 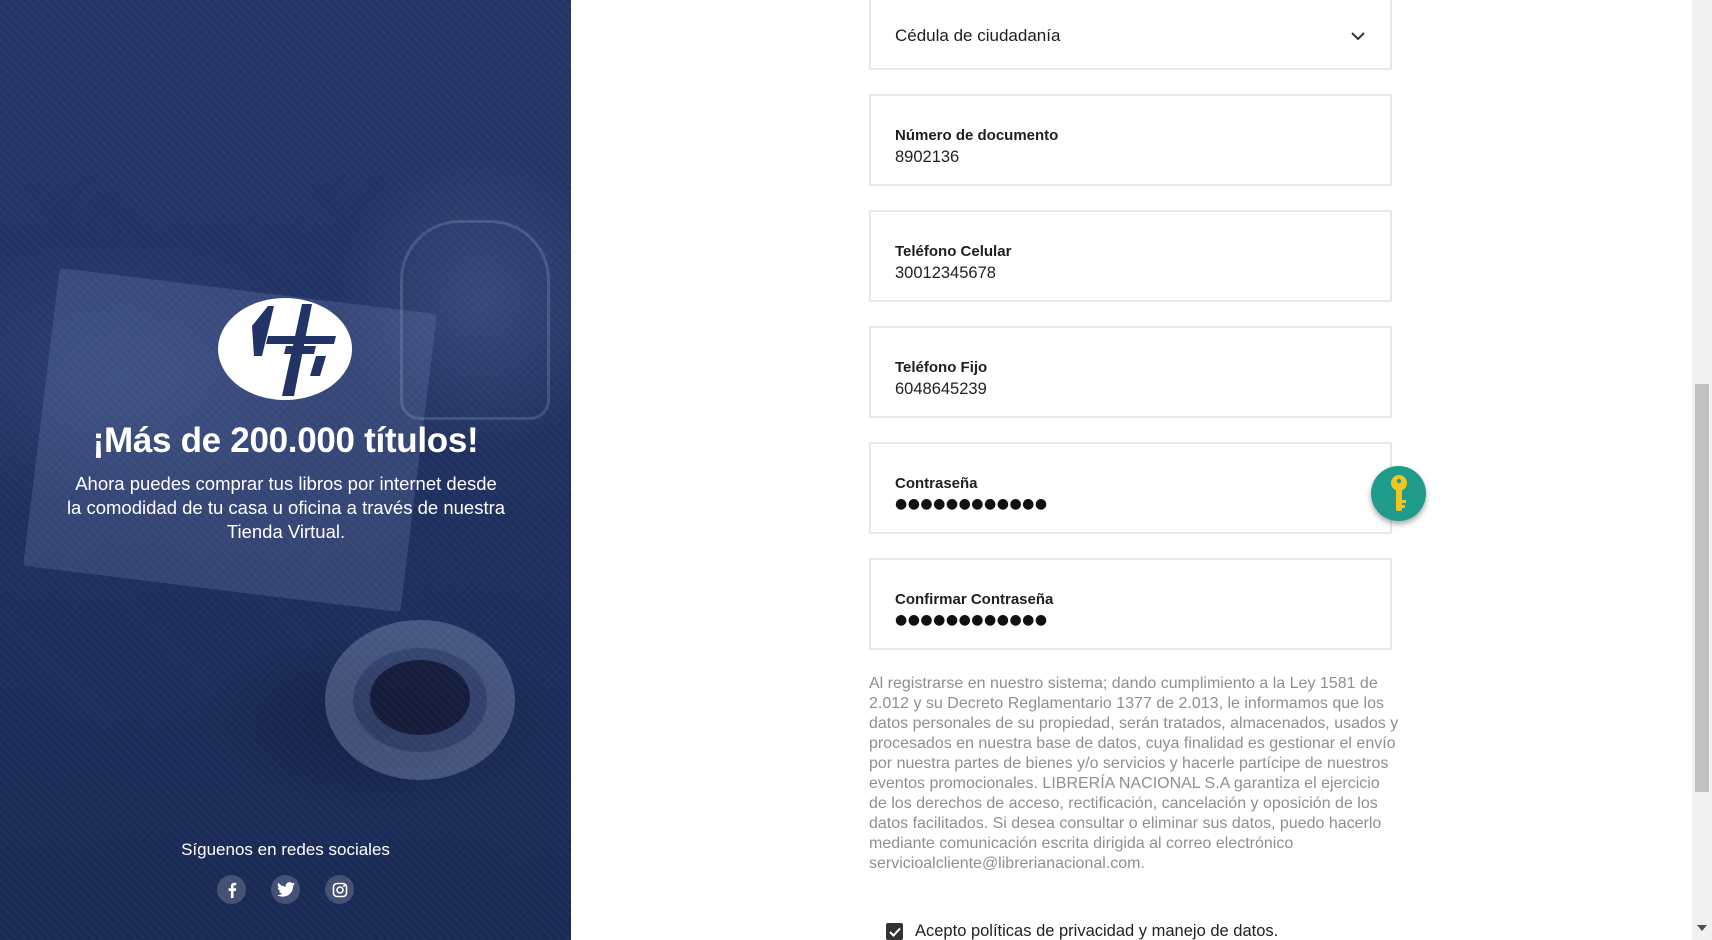 What do you see at coordinates (285, 849) in the screenshot?
I see `social-title: Síguenos en redes sociales` at bounding box center [285, 849].